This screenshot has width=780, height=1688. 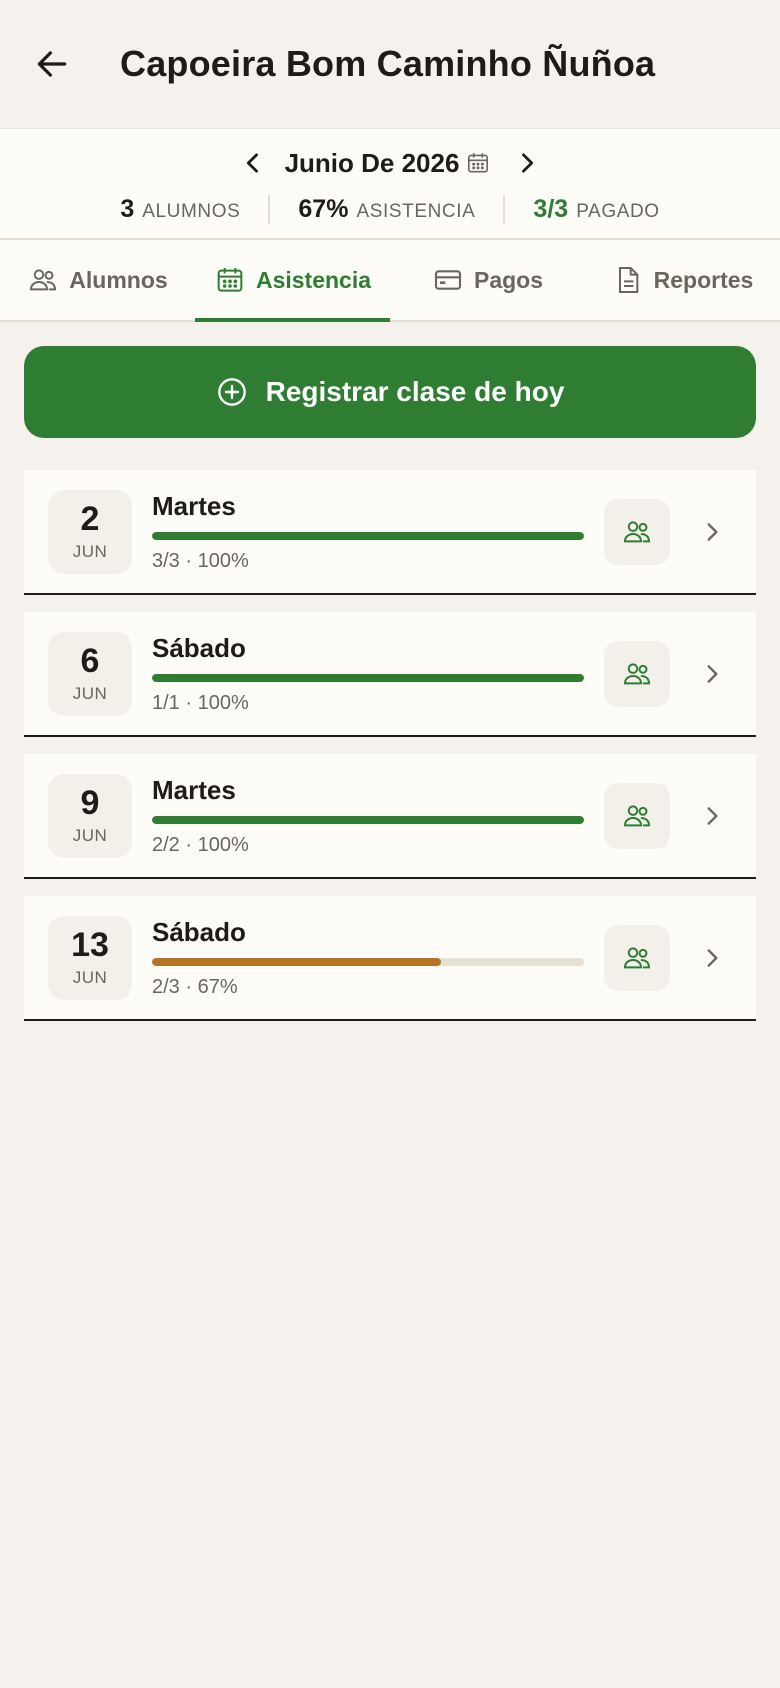 I want to click on top-bar: Capoeira Bom Caminho Ñuñoa, so click(x=390, y=64).